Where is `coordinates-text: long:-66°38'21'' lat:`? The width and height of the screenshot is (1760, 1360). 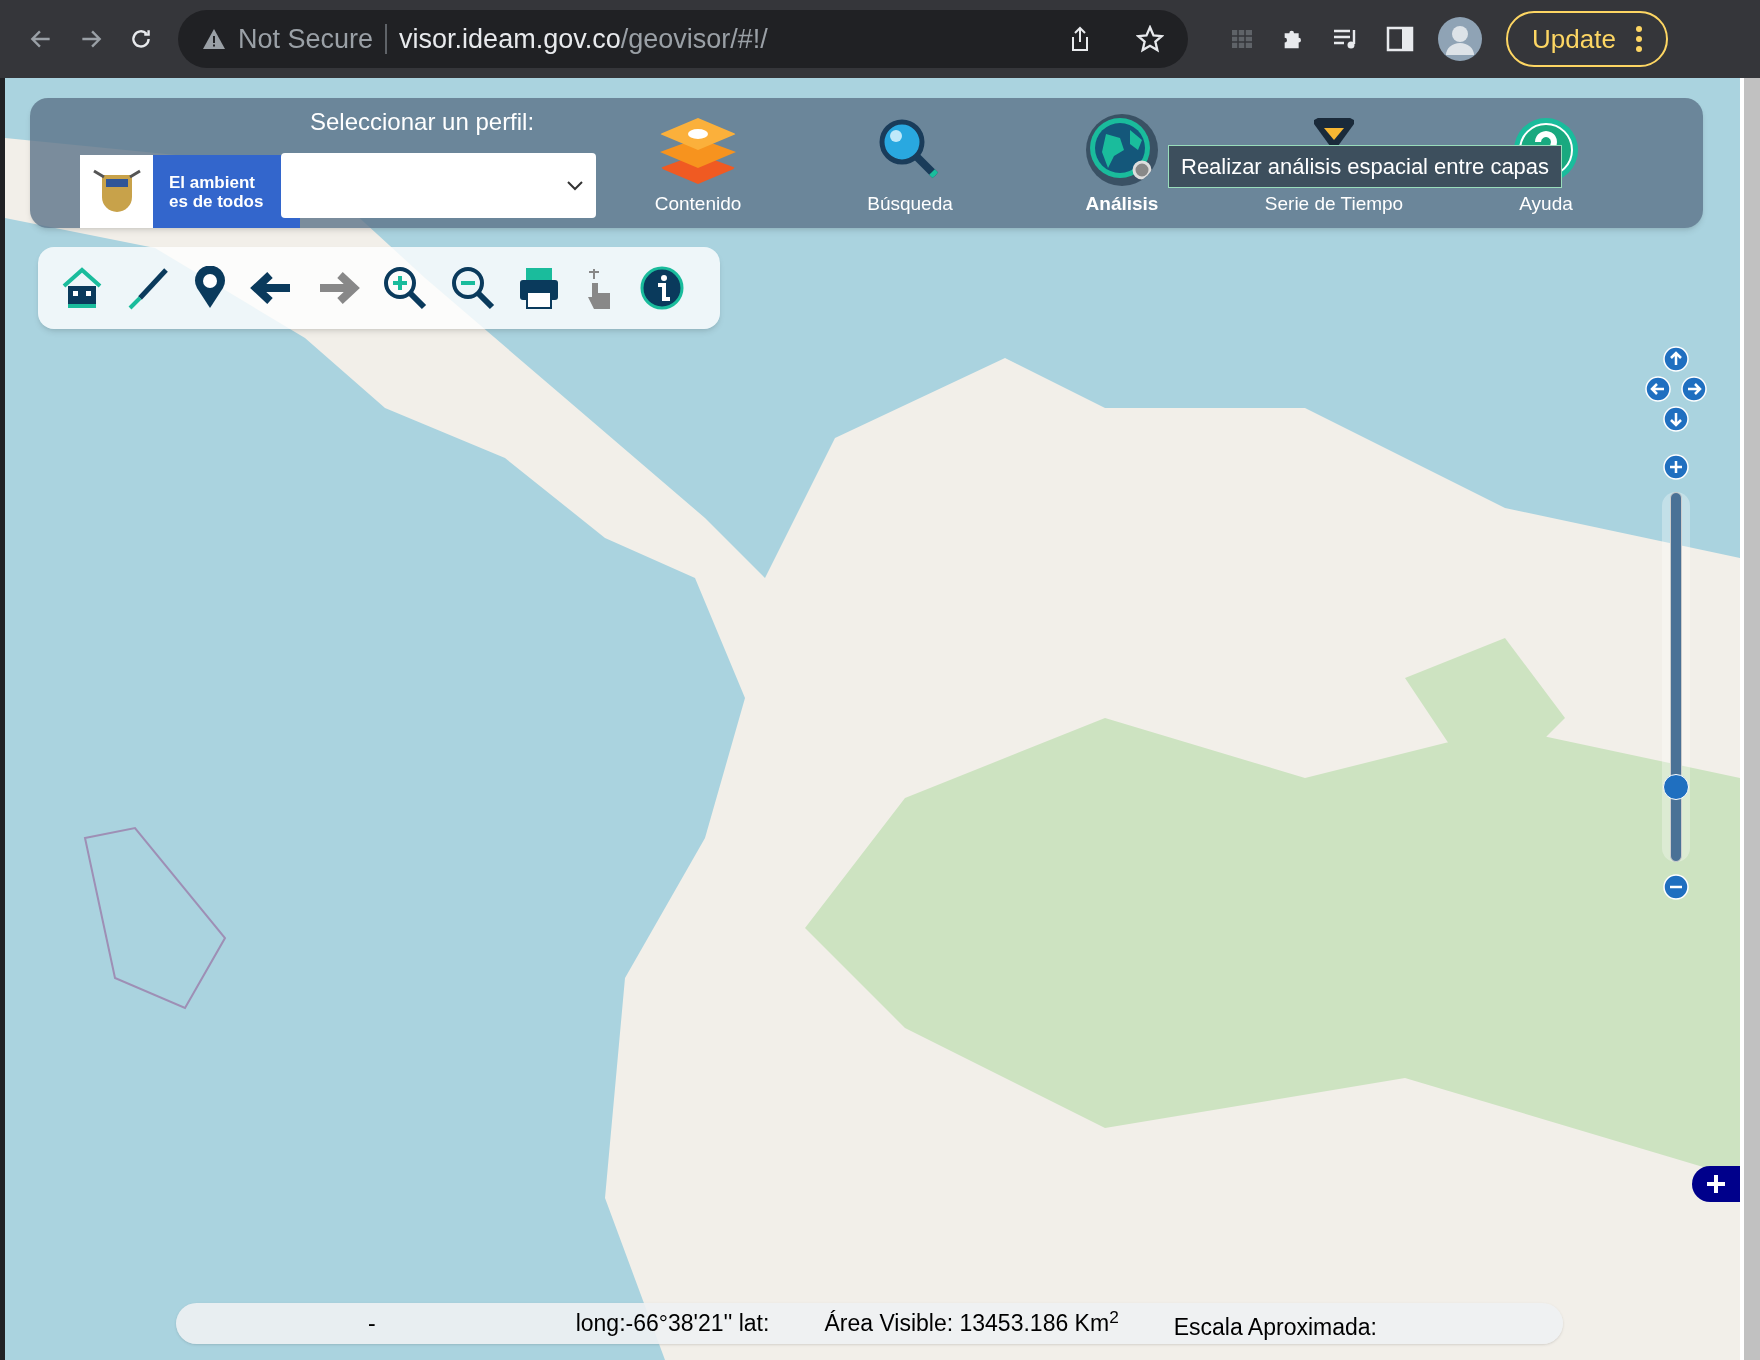
coordinates-text: long:-66°38'21'' lat: is located at coordinates (672, 1324).